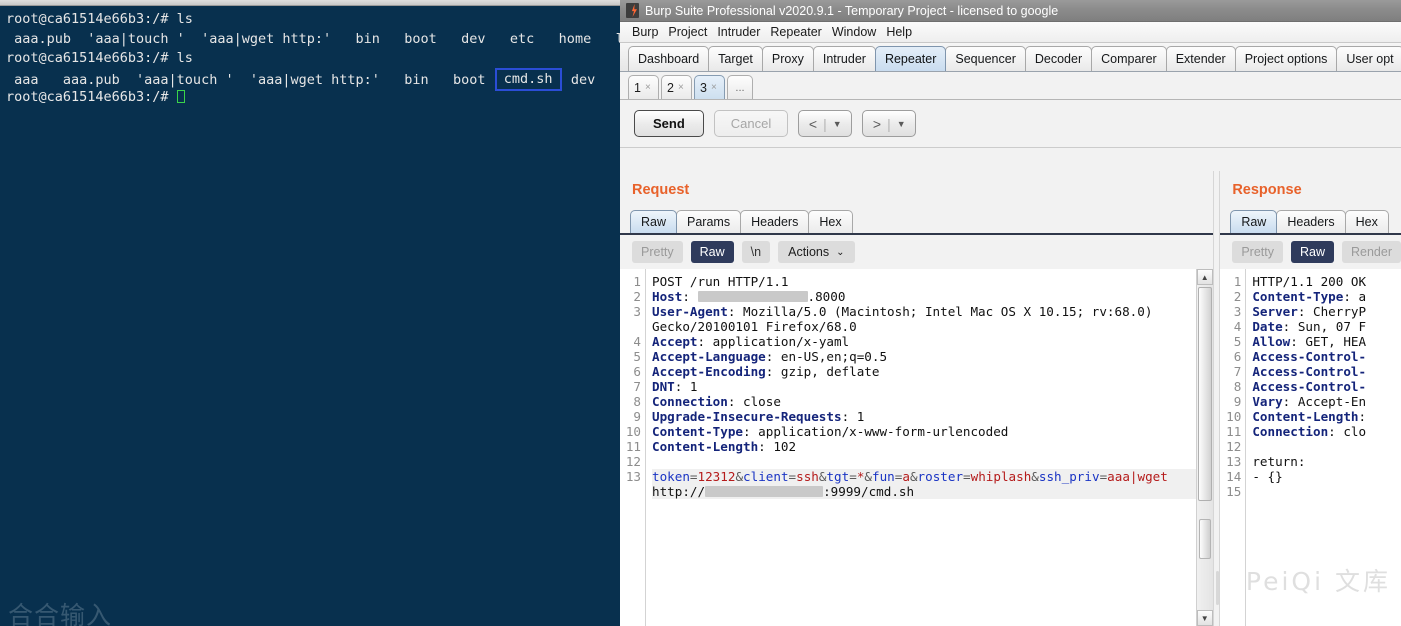 Image resolution: width=1401 pixels, height=626 pixels. Describe the element at coordinates (1234, 446) in the screenshot. I see `response-line-number: 12` at that location.